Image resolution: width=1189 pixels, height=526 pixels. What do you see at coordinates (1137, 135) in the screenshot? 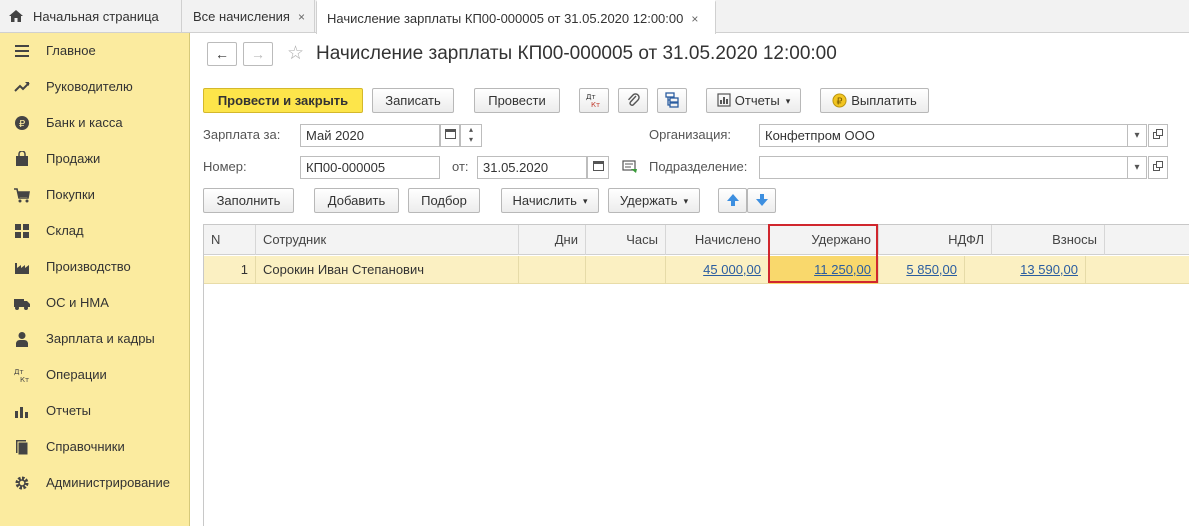
I see `organization-dropdown-button: ▾` at bounding box center [1137, 135].